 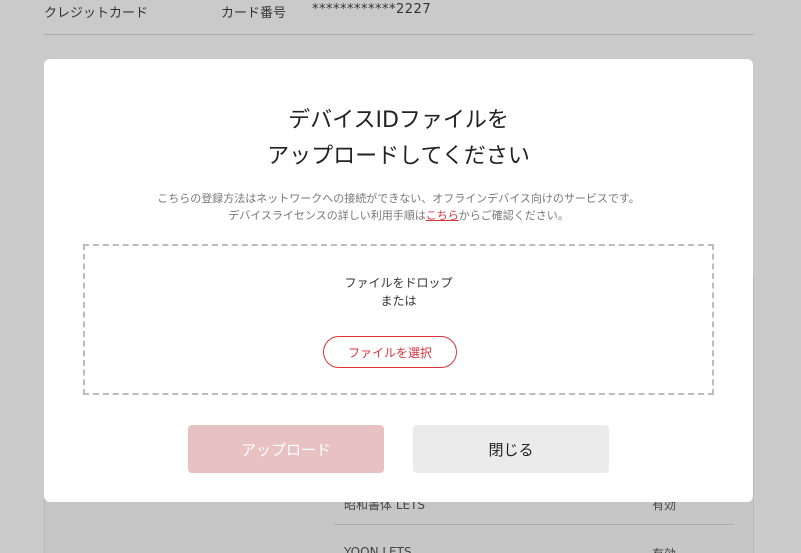 What do you see at coordinates (254, 13) in the screenshot?
I see `card-number-label: カード番号` at bounding box center [254, 13].